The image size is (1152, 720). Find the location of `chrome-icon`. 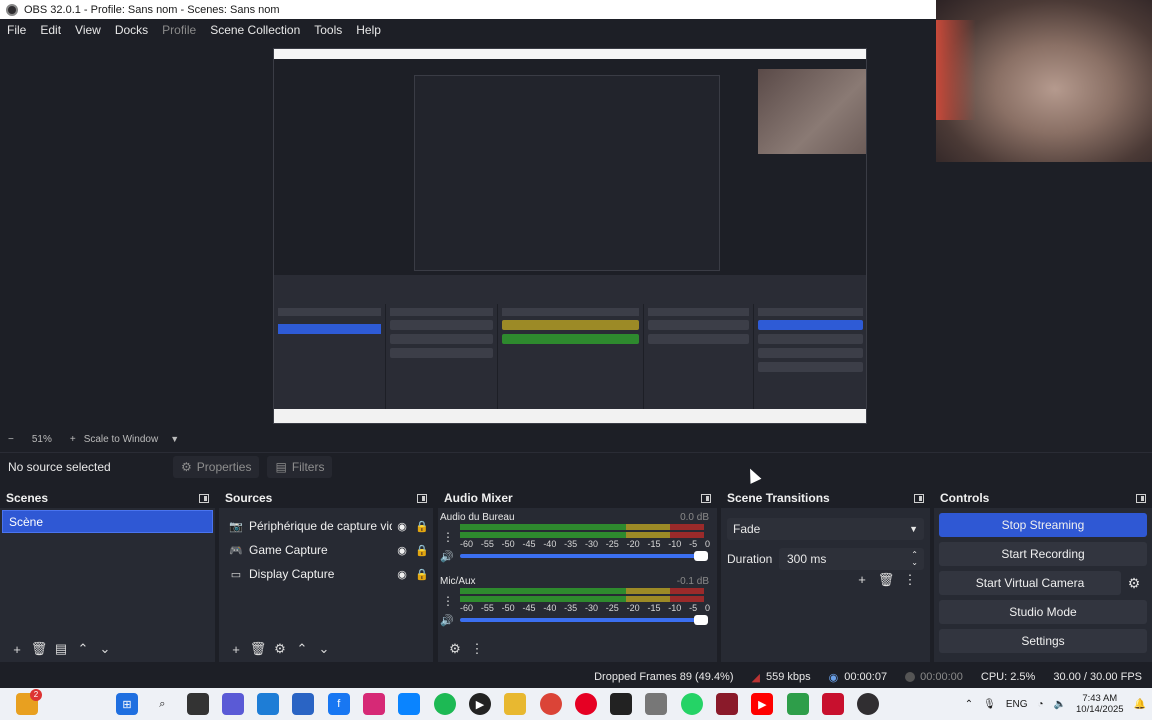

chrome-icon is located at coordinates (550, 704).